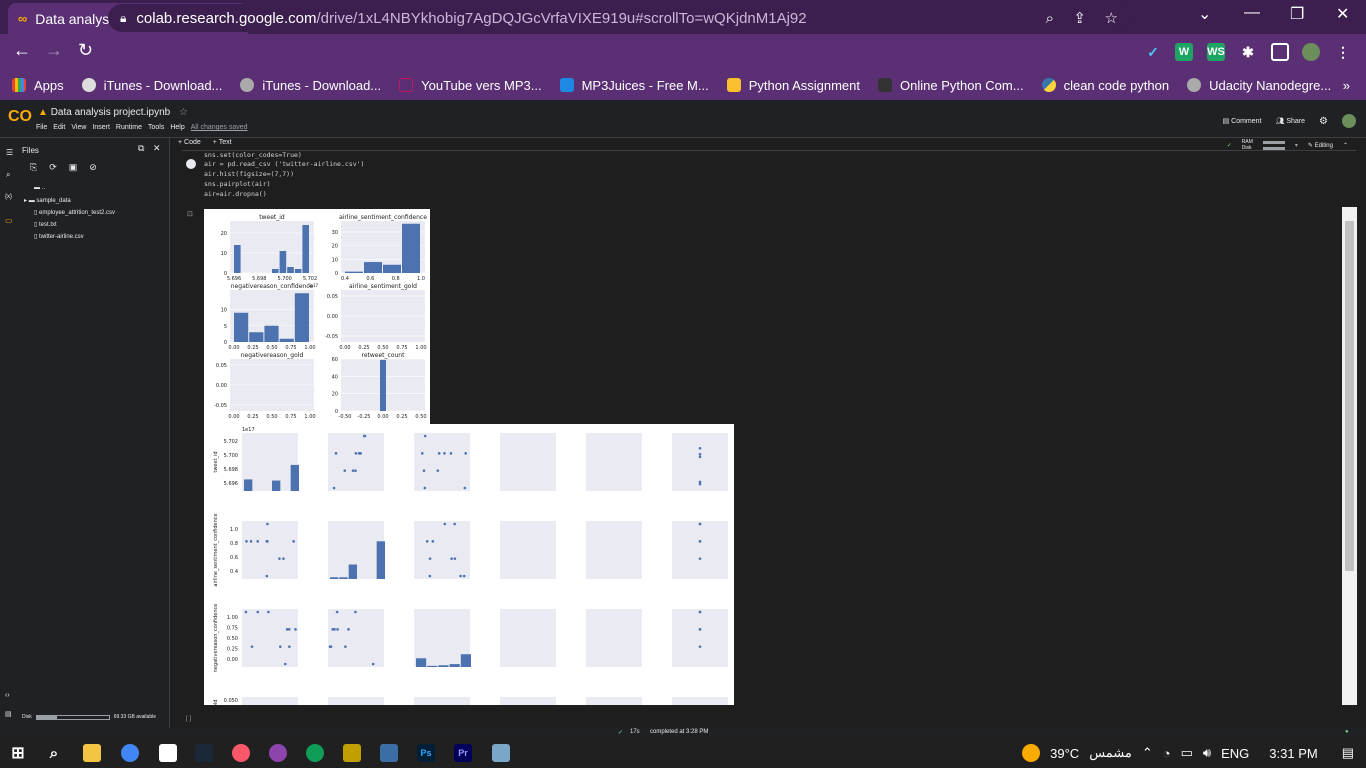 The width and height of the screenshot is (1366, 768). What do you see at coordinates (1110, 753) in the screenshot?
I see `weather-text: مشمس` at bounding box center [1110, 753].